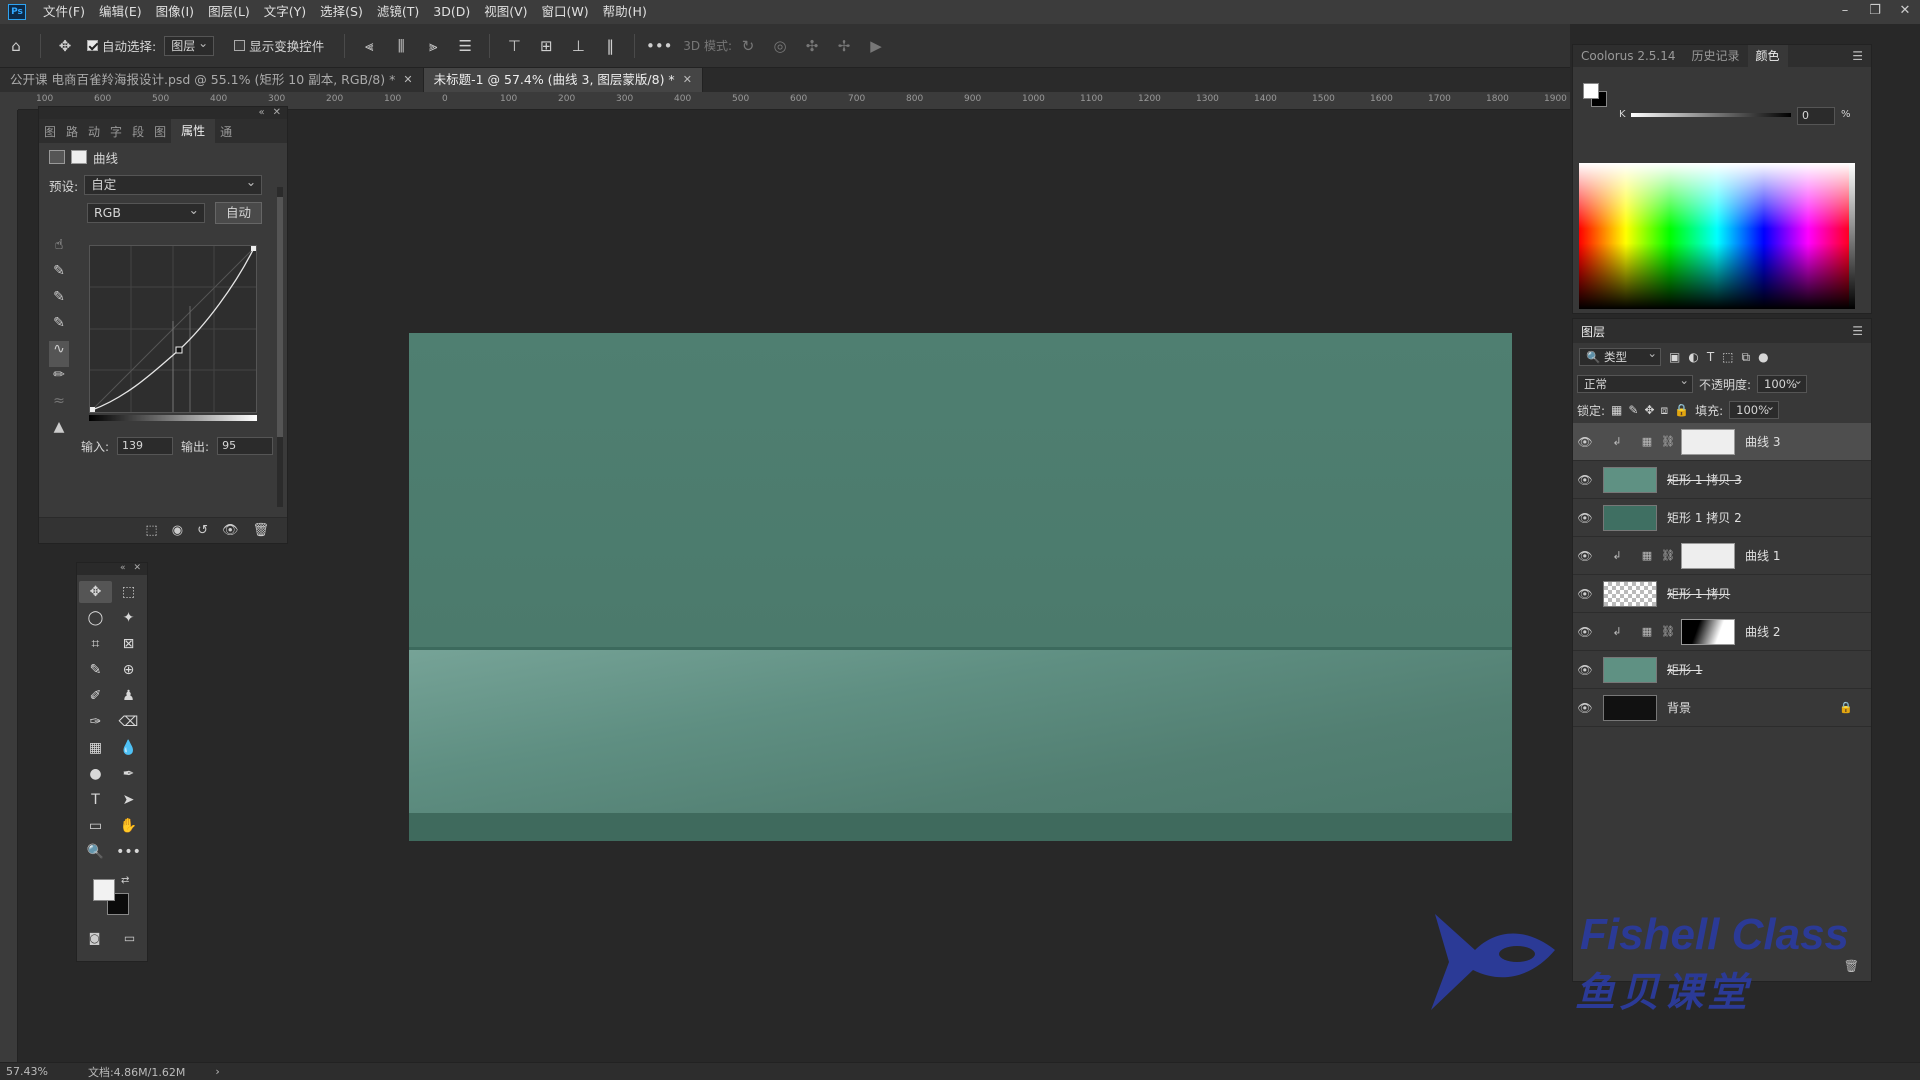  I want to click on menu-item: 窗口(W), so click(565, 12).